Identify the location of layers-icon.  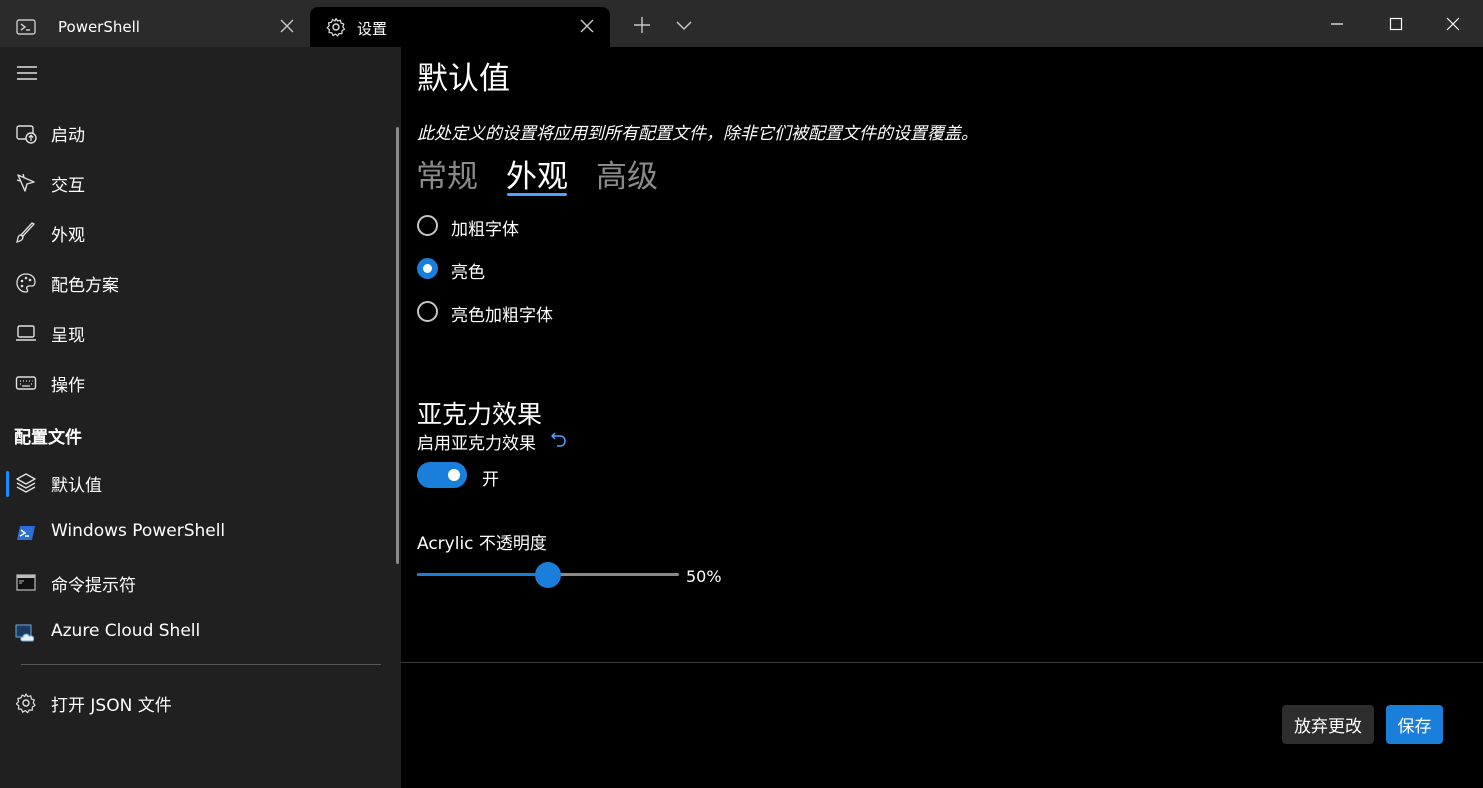
(26, 483).